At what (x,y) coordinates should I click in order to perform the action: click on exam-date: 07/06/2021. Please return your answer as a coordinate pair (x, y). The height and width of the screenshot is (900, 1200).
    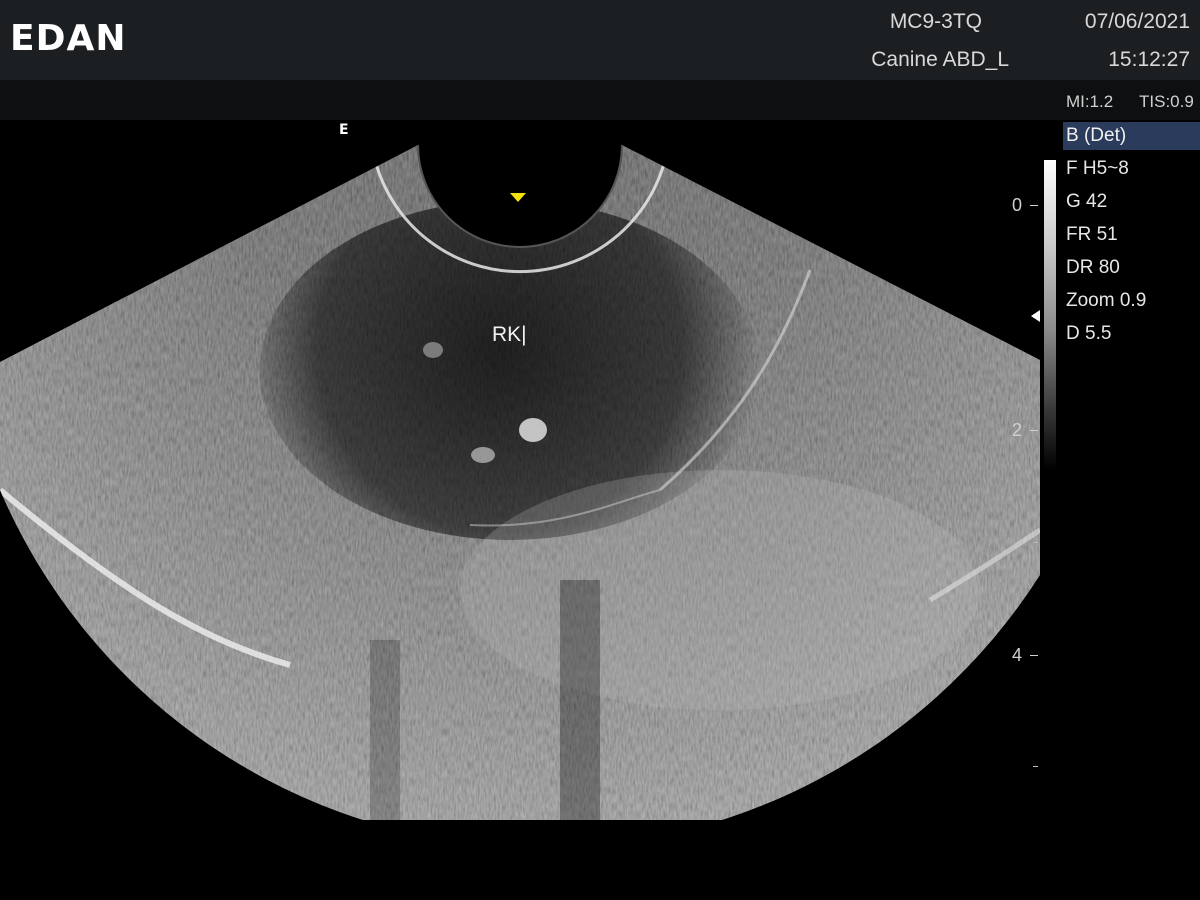
    Looking at the image, I should click on (1137, 21).